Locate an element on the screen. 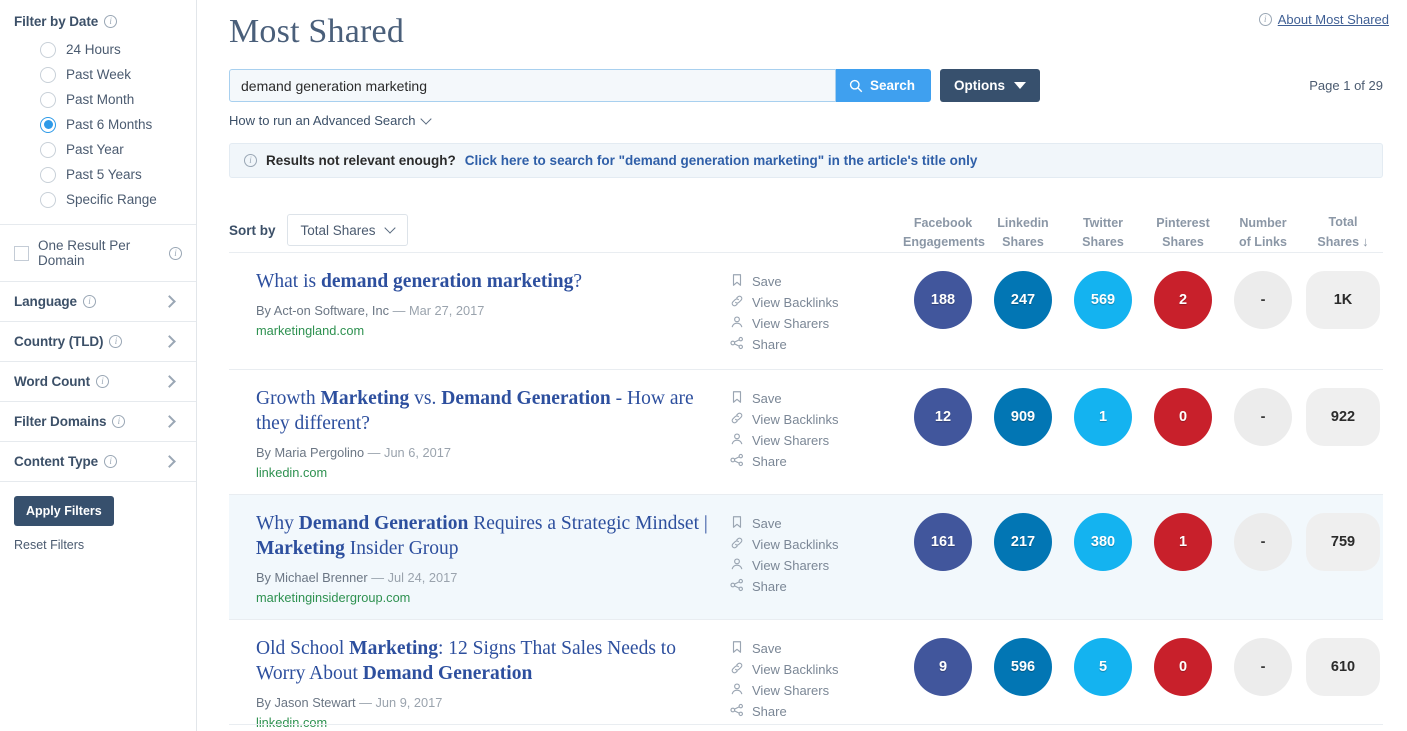 This screenshot has height=731, width=1407. column-header-facebook: Facebook Engagements is located at coordinates (944, 233).